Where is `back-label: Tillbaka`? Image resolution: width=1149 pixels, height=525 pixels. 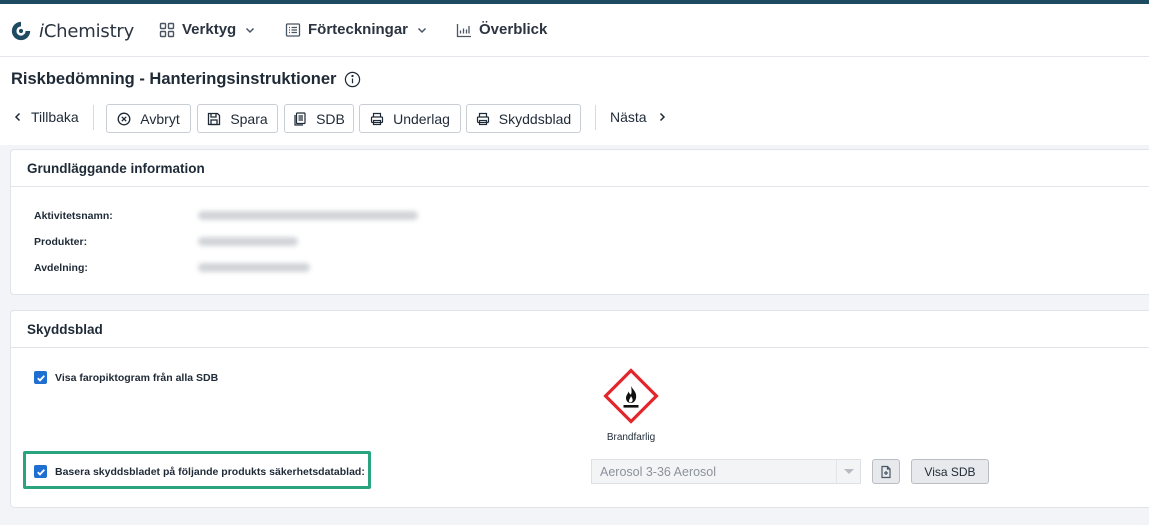
back-label: Tillbaka is located at coordinates (55, 117).